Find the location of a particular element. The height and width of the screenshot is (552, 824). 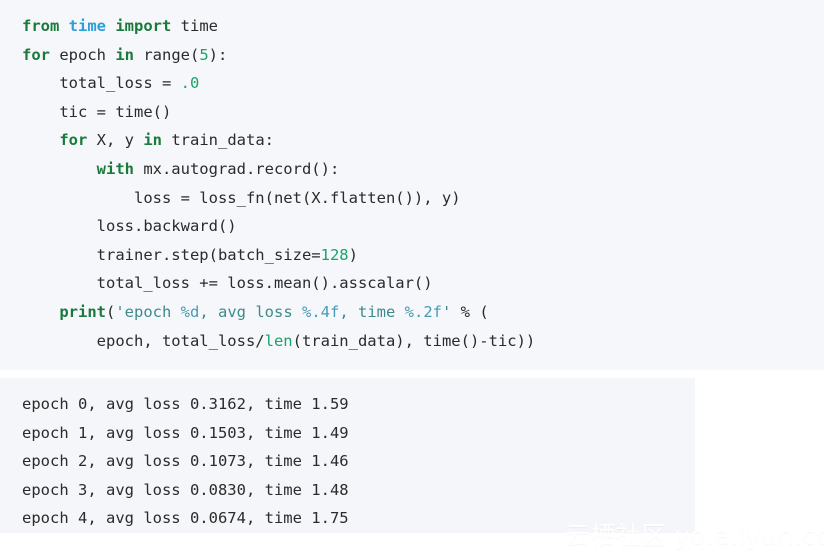

code-token: from is located at coordinates (41, 26).